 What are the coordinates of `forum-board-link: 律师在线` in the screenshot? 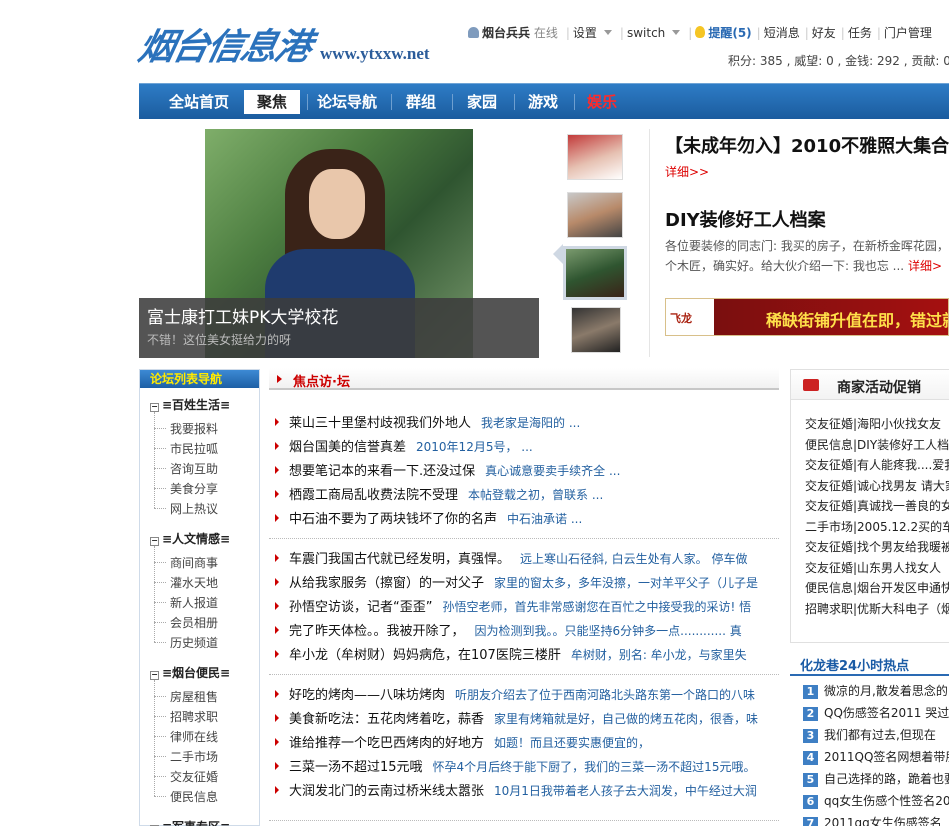 It's located at (194, 736).